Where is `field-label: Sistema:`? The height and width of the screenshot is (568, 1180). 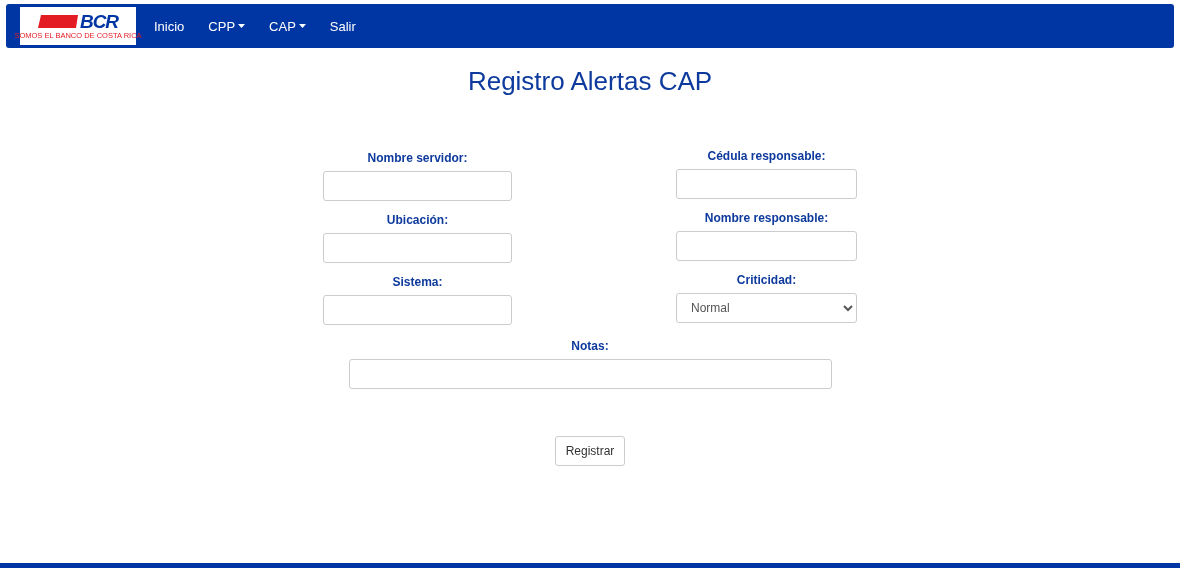 field-label: Sistema: is located at coordinates (417, 282).